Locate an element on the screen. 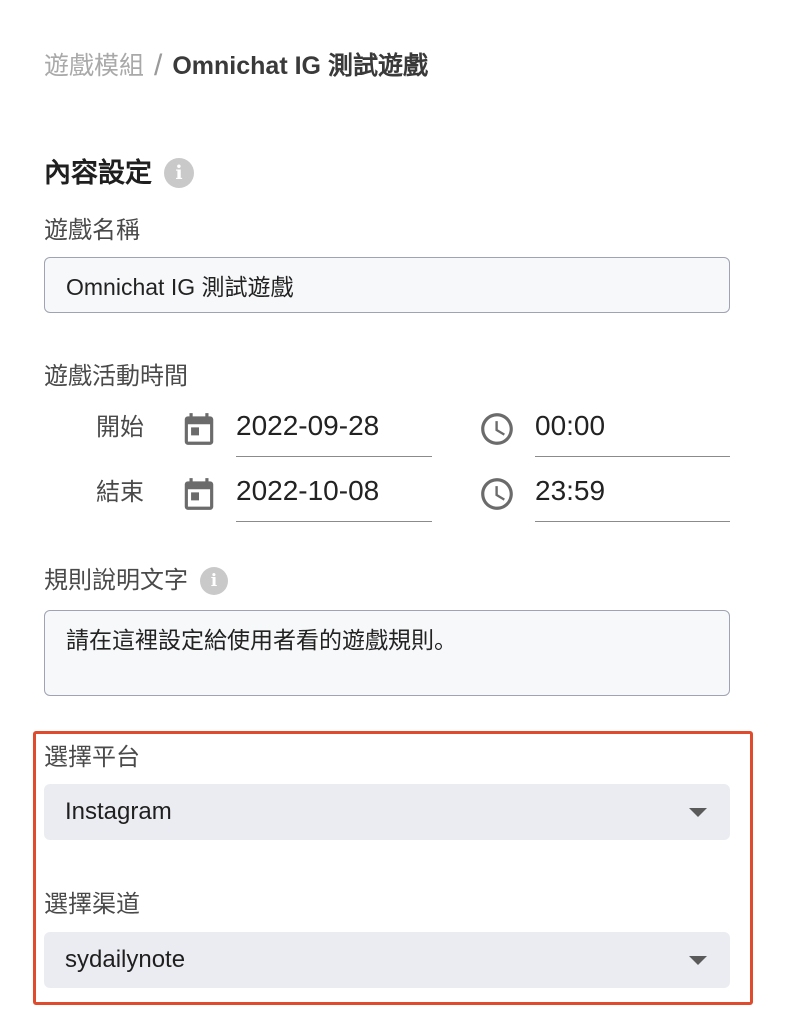 This screenshot has height=1026, width=796. start-date-field: 2022-09-28 is located at coordinates (334, 431).